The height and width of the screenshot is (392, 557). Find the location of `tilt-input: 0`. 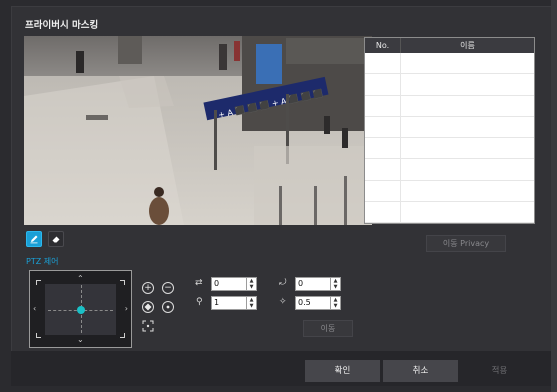

tilt-input: 0 is located at coordinates (313, 284).